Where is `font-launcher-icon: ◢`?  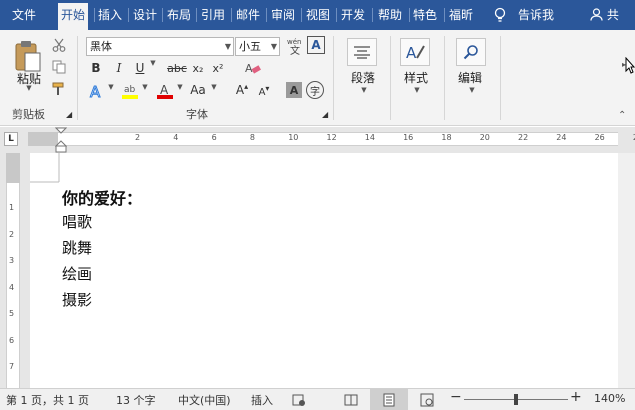 font-launcher-icon: ◢ is located at coordinates (325, 114).